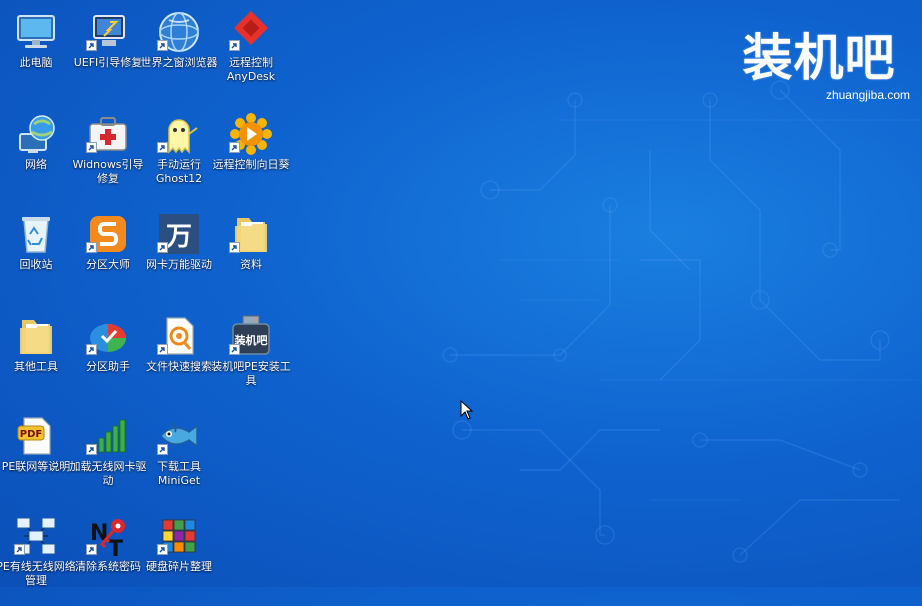  I want to click on desktop-icon-label: 其他工具, so click(36, 366).